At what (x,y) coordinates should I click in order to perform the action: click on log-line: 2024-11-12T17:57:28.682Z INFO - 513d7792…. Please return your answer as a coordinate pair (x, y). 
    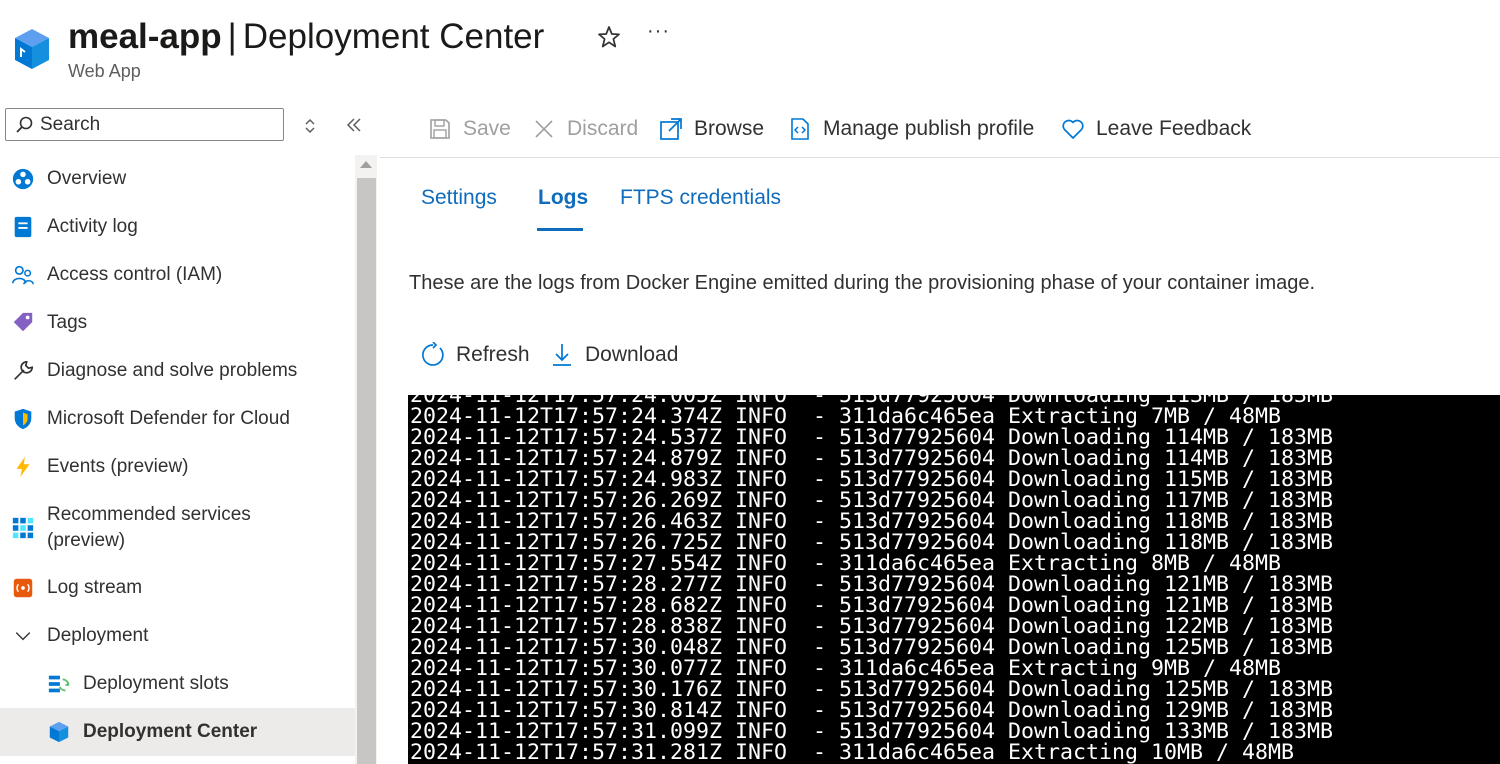
    Looking at the image, I should click on (872, 605).